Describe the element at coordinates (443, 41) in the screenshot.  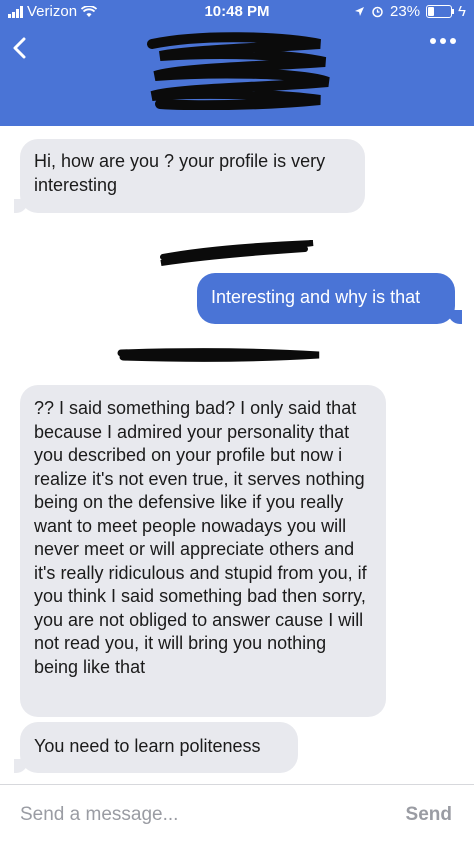
I see `more-dots-icon` at that location.